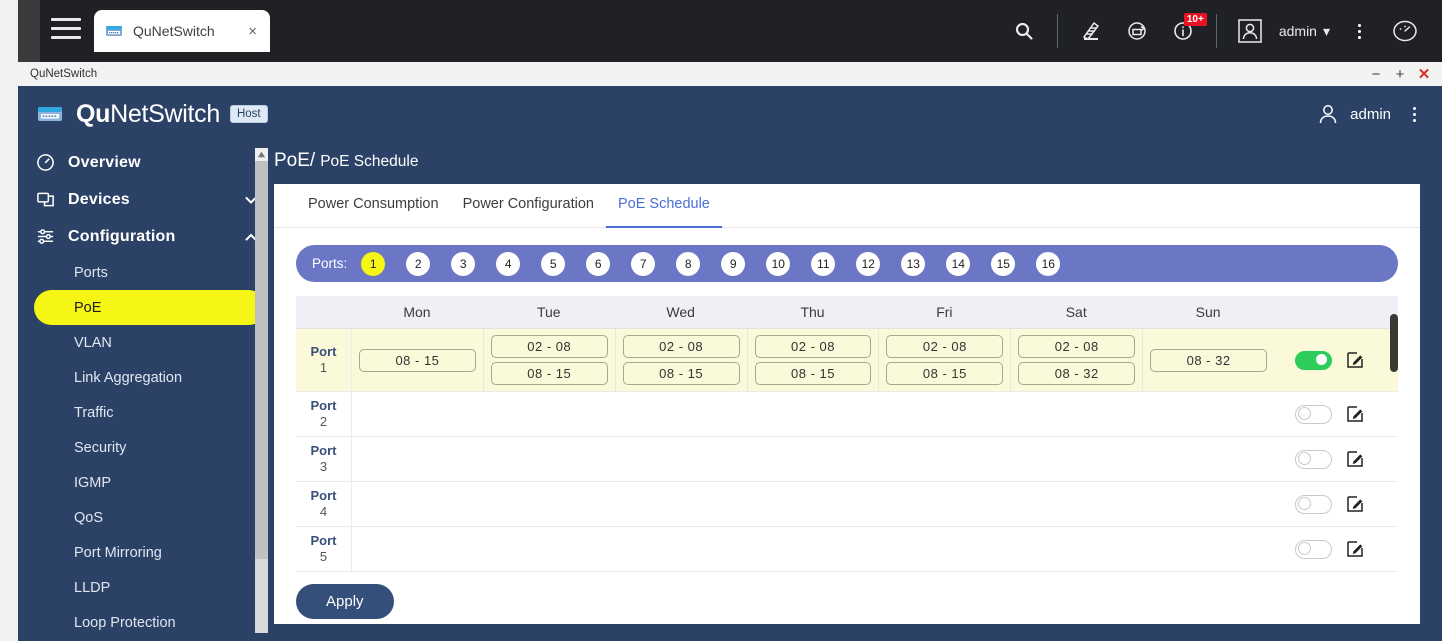 The image size is (1442, 641). What do you see at coordinates (1405, 31) in the screenshot?
I see `dashboard-icon` at bounding box center [1405, 31].